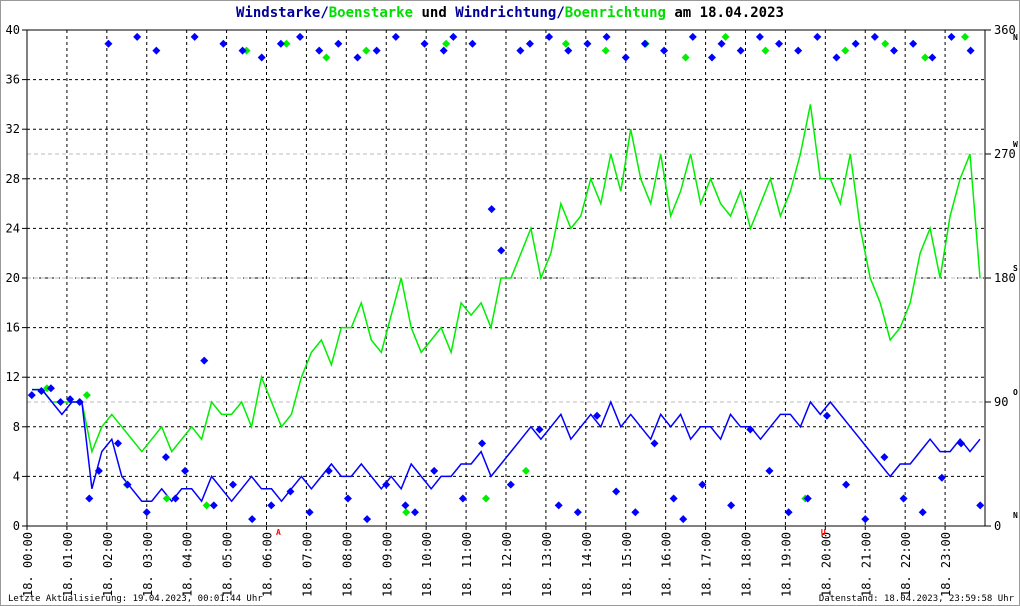 Image resolution: width=1020 pixels, height=606 pixels. I want to click on title-wind: Windstarke, so click(278, 13).